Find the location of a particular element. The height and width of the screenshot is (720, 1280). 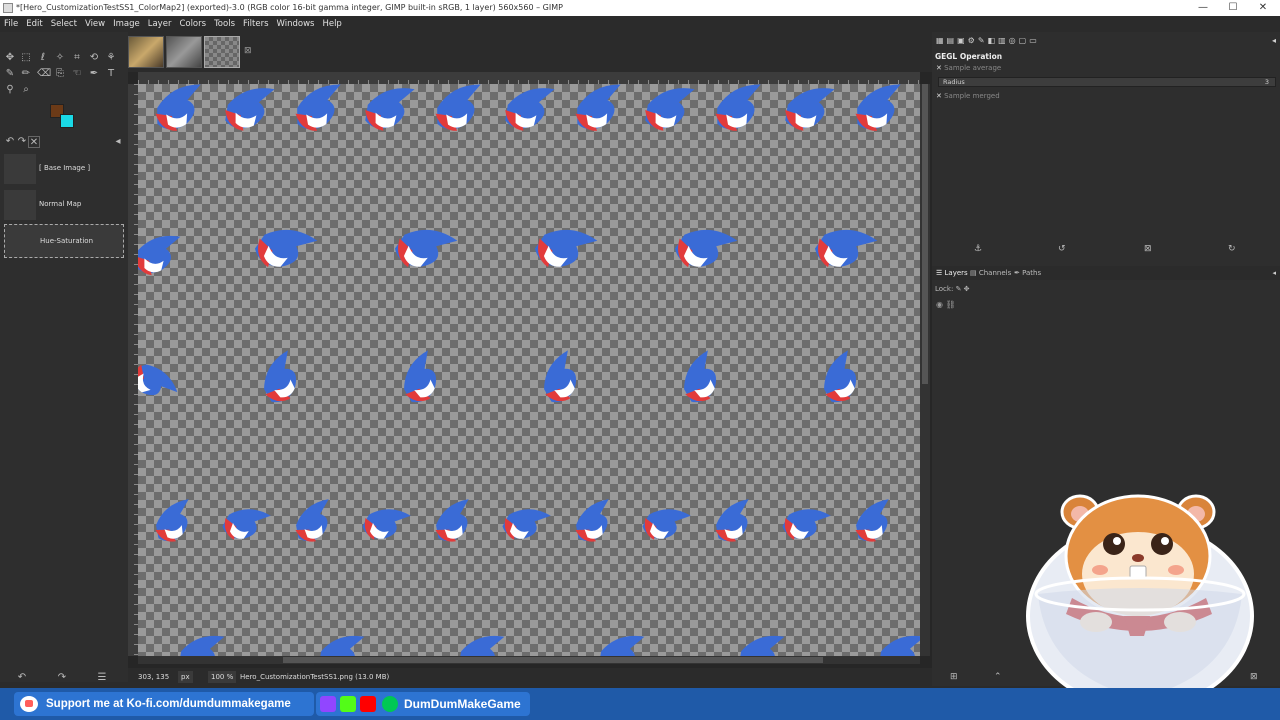

color-picker-tool-icon: ⚲ is located at coordinates (10, 90).